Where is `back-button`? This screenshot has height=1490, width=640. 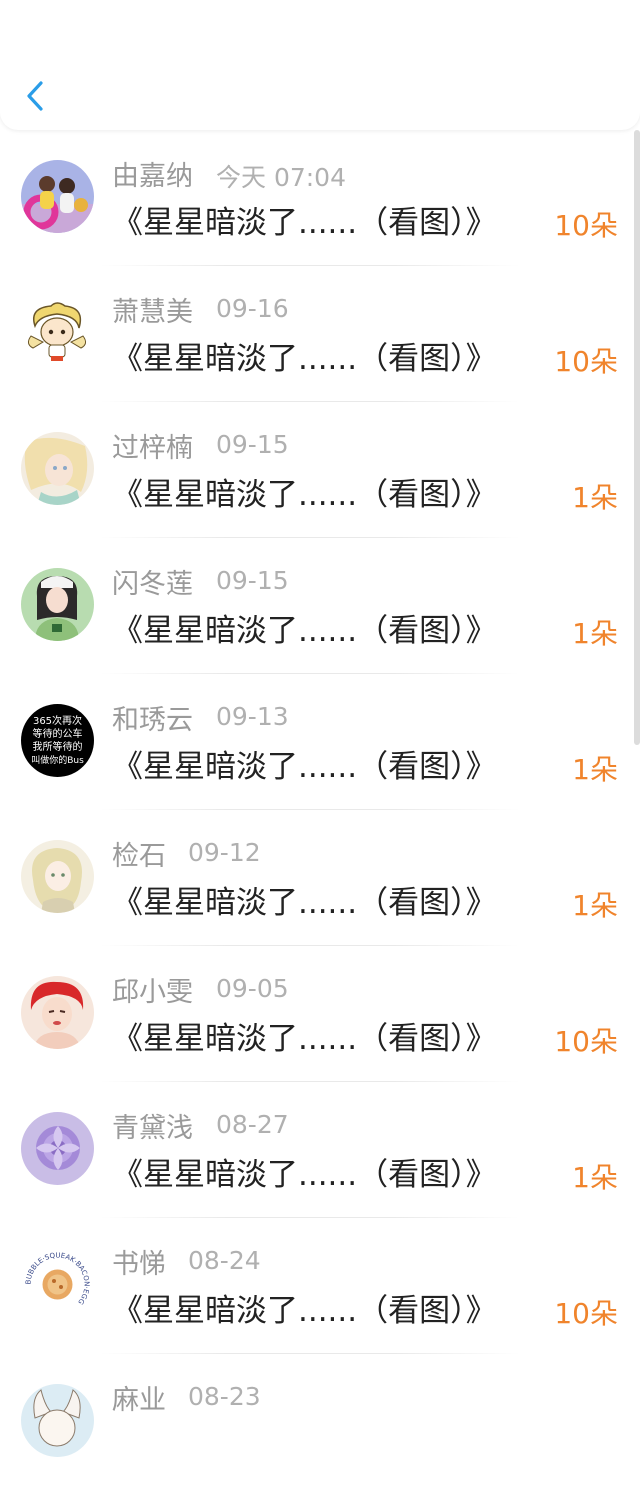 back-button is located at coordinates (35, 96).